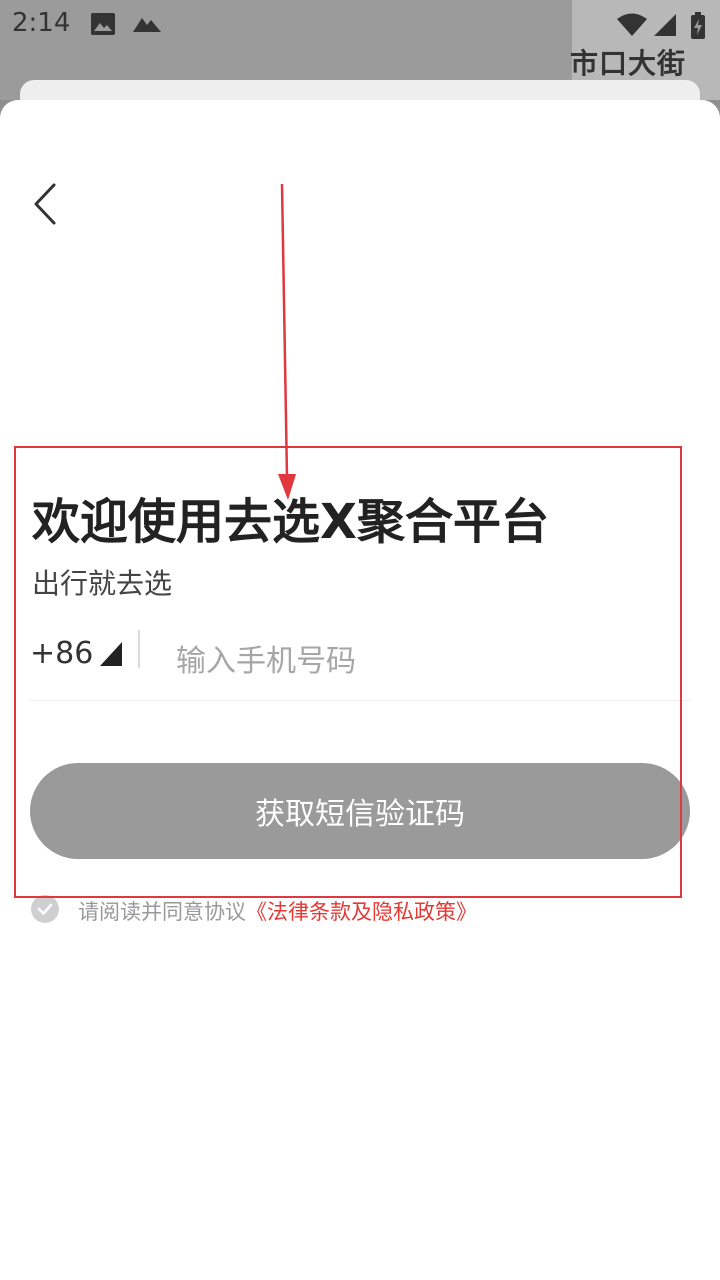 This screenshot has height=1280, width=720. I want to click on battery-icon, so click(698, 25).